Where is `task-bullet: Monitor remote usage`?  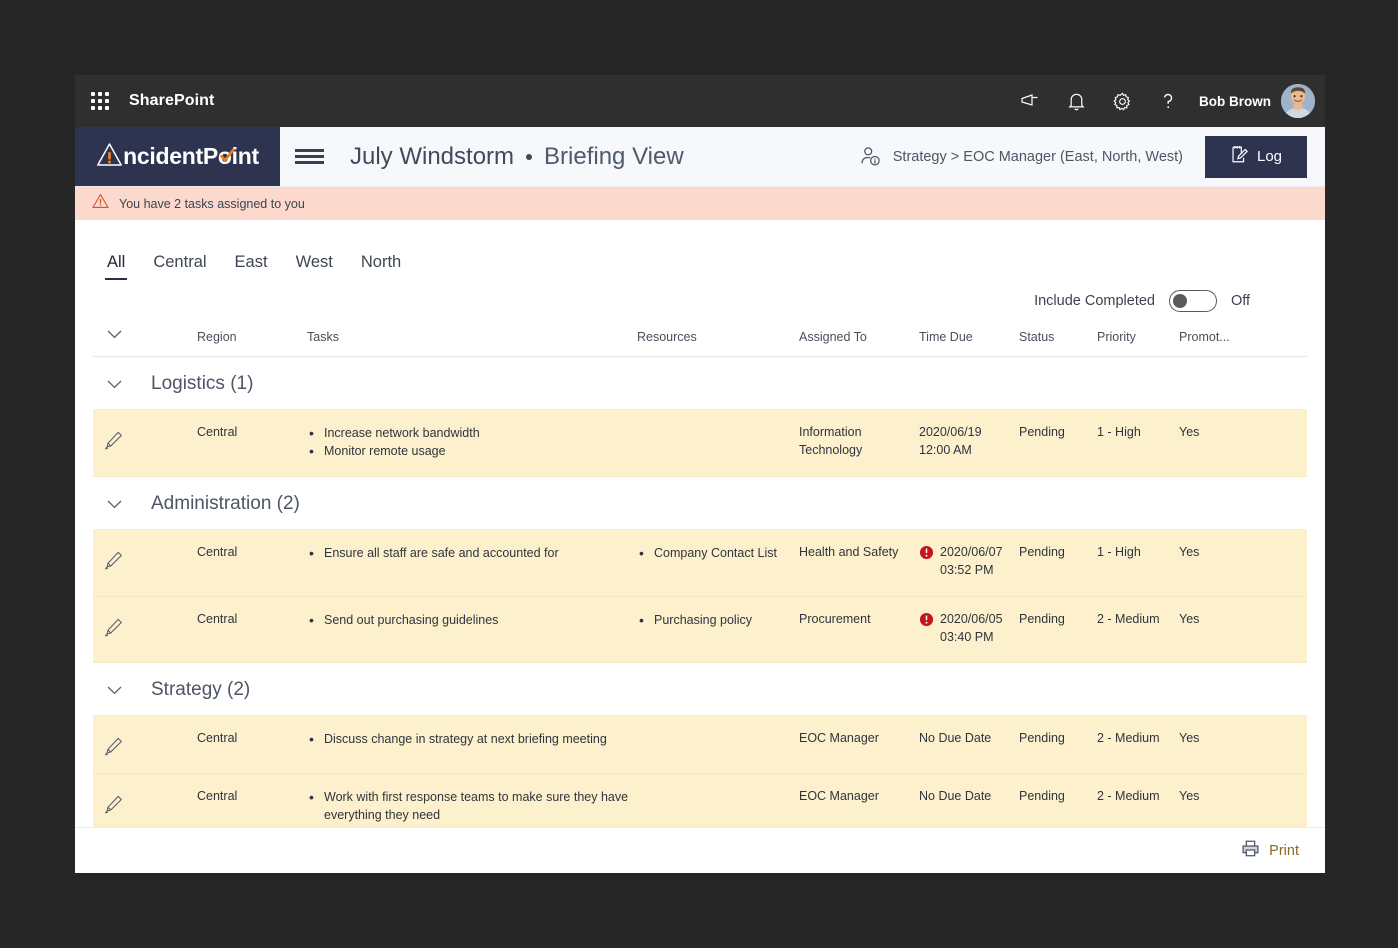
task-bullet: Monitor remote usage is located at coordinates (468, 451).